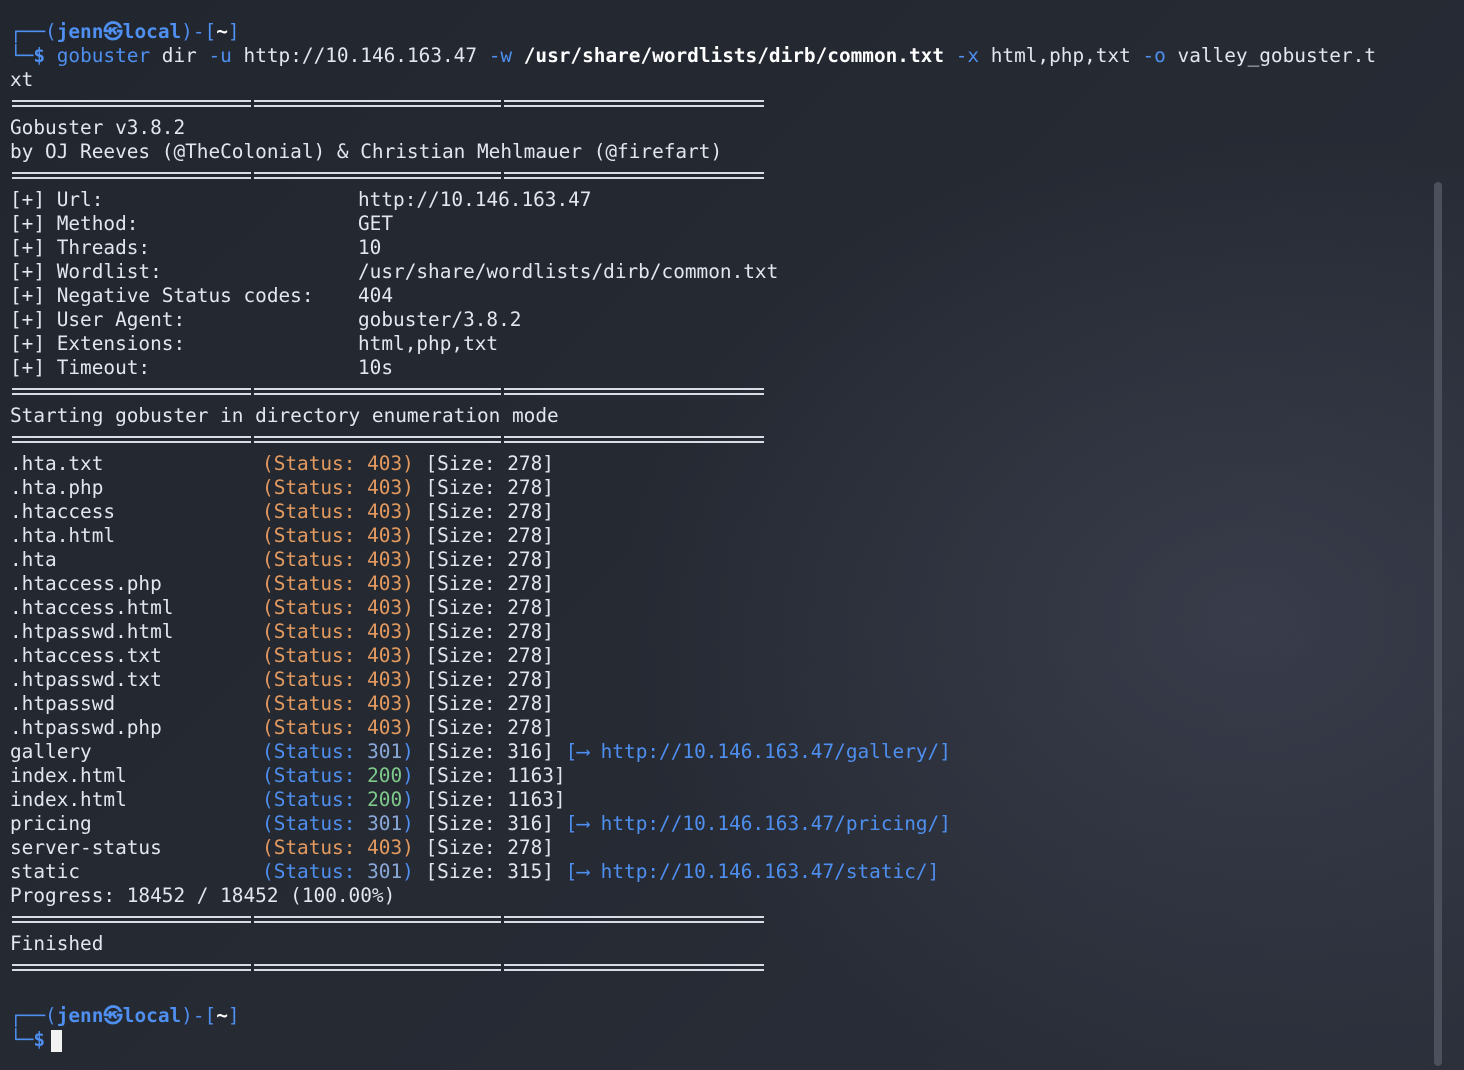 Image resolution: width=1464 pixels, height=1070 pixels. I want to click on result-row: .hta (Status: 403) [Size: 278], so click(717, 560).